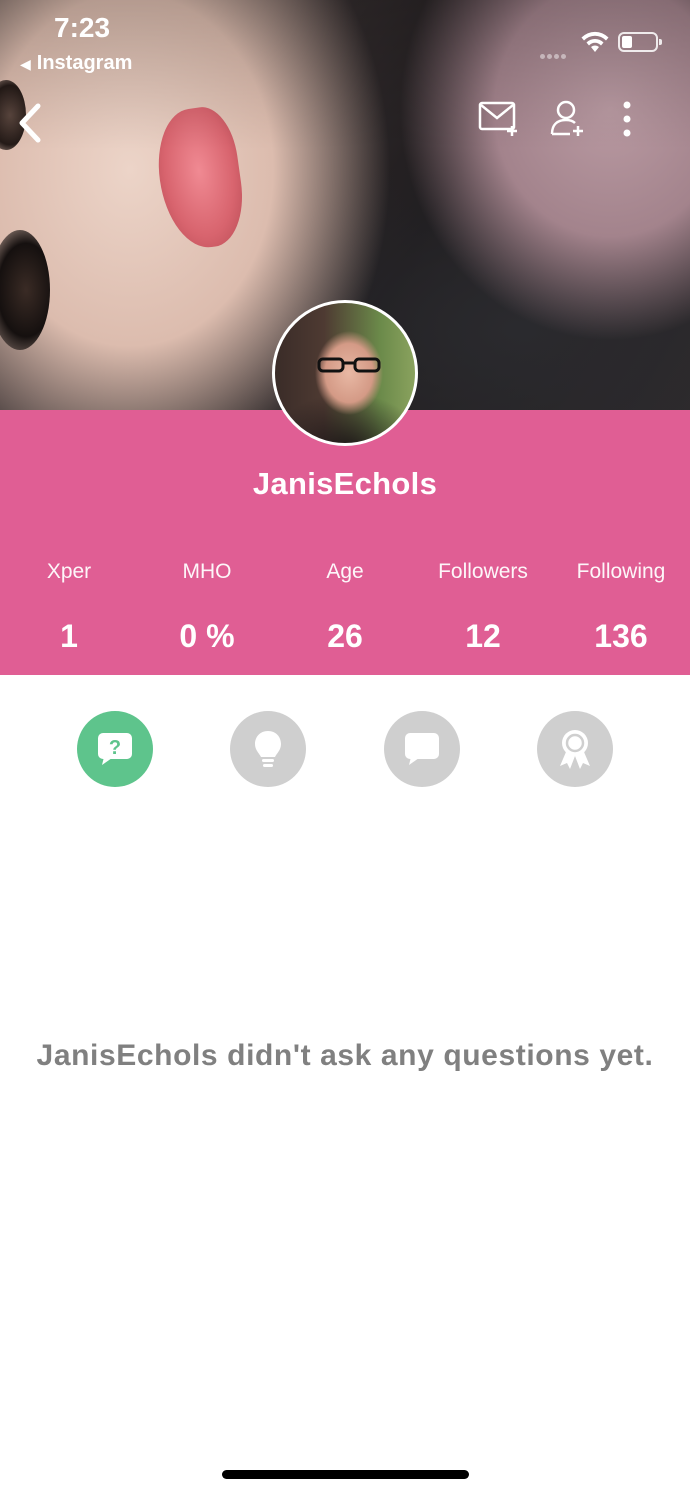 This screenshot has width=690, height=1494. I want to click on tab-questions: ?, so click(115, 749).